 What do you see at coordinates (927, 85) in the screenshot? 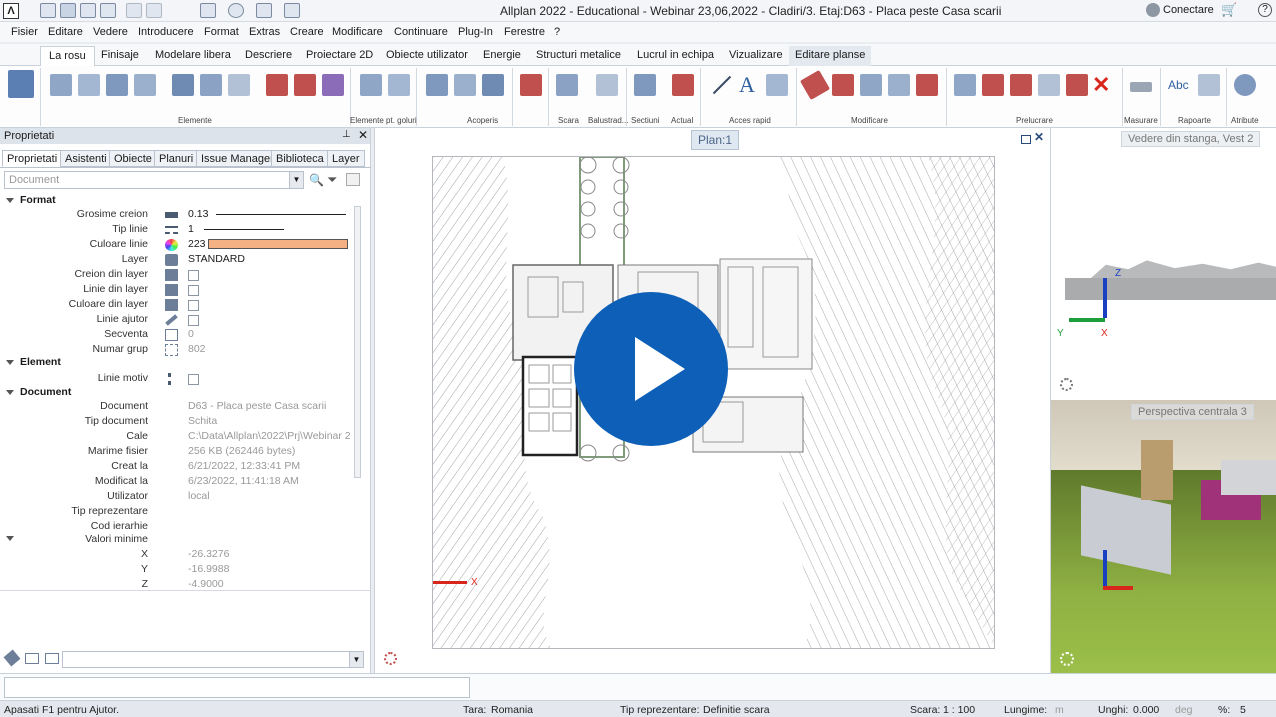
I see `stretch-icon` at bounding box center [927, 85].